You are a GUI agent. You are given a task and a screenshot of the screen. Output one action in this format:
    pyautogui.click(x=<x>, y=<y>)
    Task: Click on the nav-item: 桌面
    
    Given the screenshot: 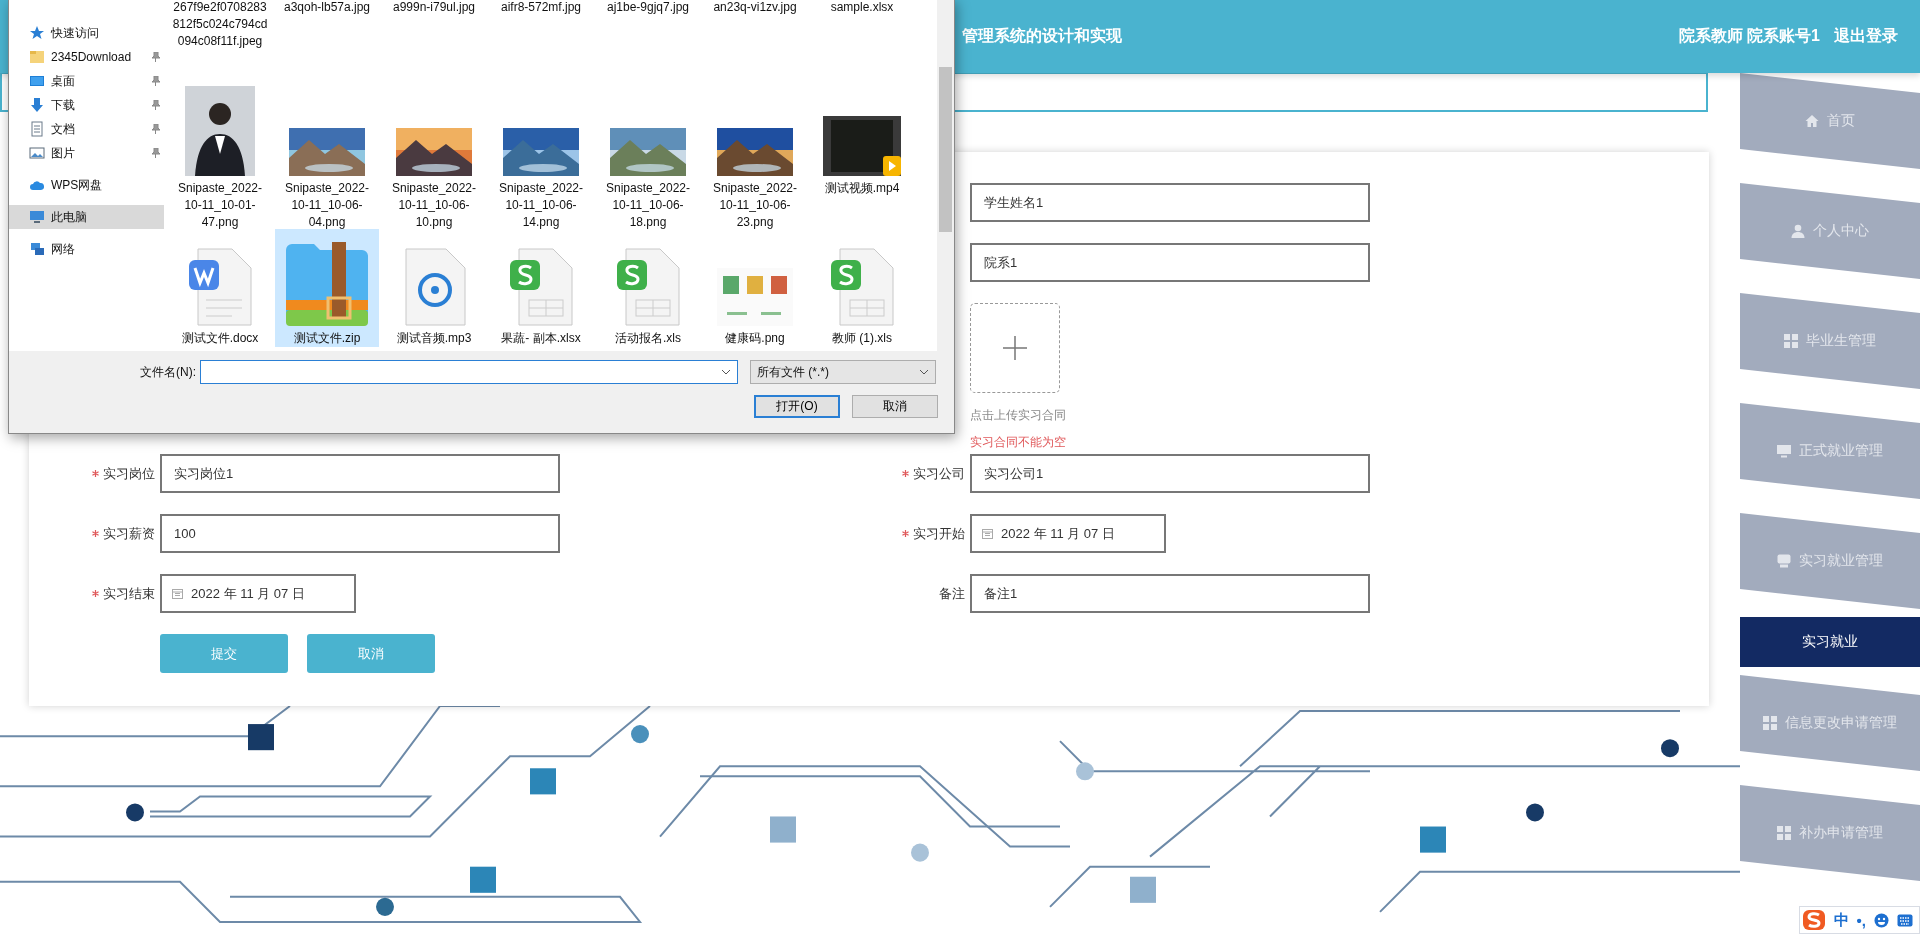 What is the action you would take?
    pyautogui.click(x=86, y=81)
    